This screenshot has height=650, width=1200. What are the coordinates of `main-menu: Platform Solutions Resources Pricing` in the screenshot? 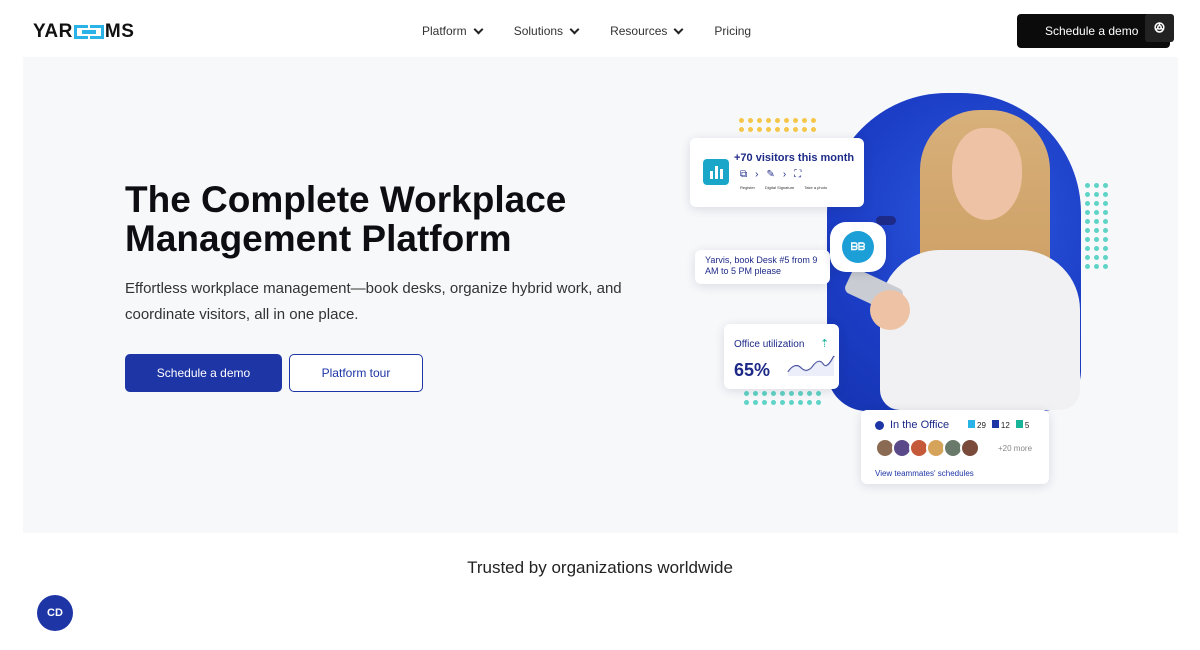 It's located at (586, 31).